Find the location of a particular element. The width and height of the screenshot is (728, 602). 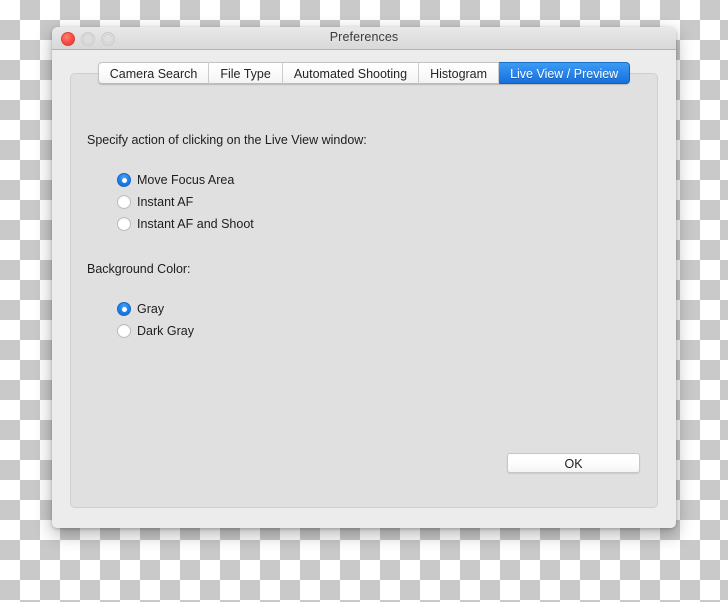

window-title: Preferences is located at coordinates (364, 37).